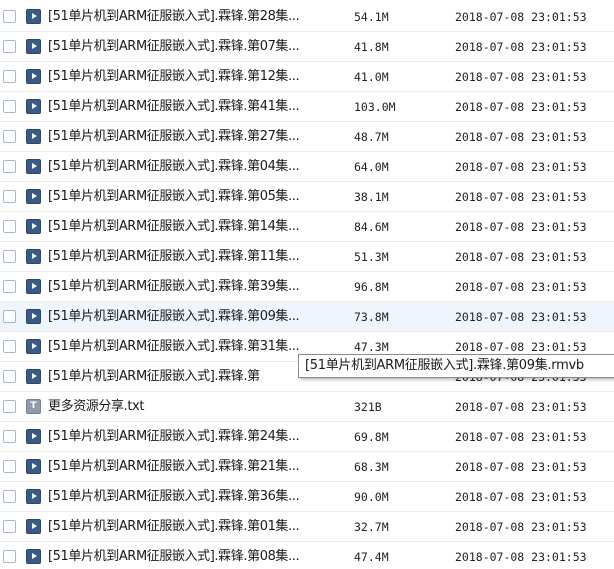  Describe the element at coordinates (371, 137) in the screenshot. I see `file-size: 48.7M` at that location.